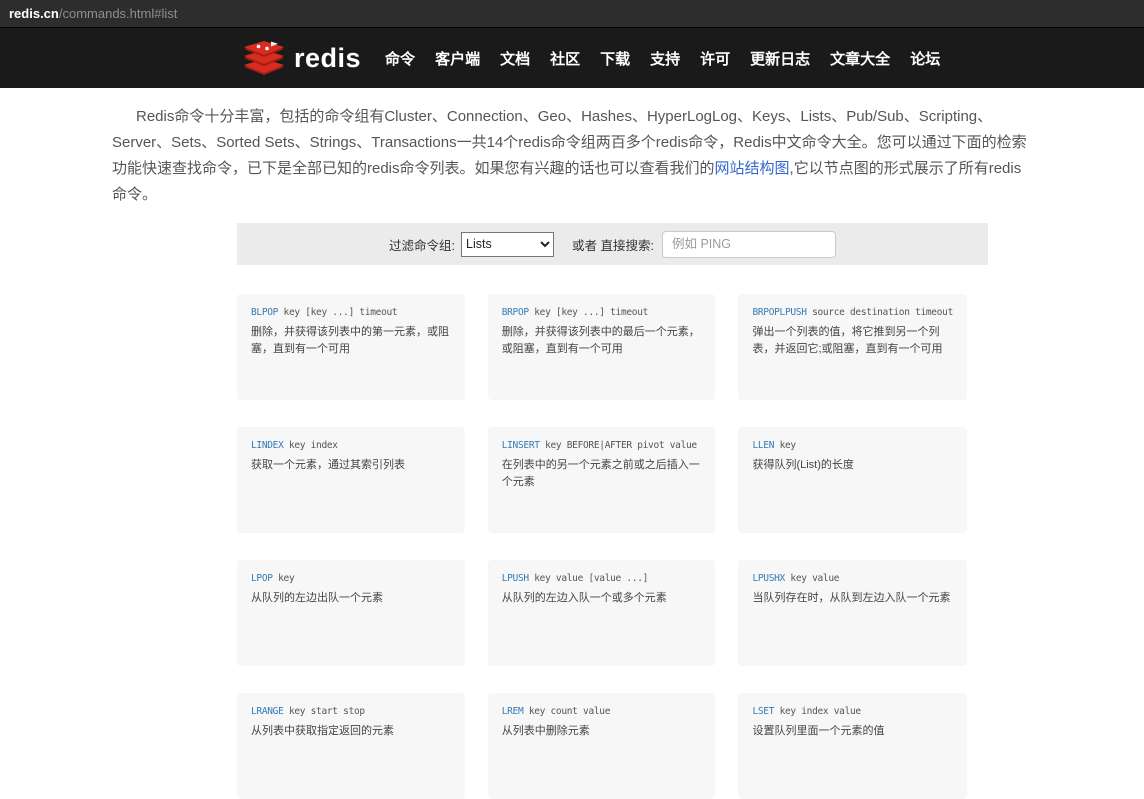 The image size is (1144, 799). What do you see at coordinates (264, 312) in the screenshot?
I see `command-link-blpop: BLPOP` at bounding box center [264, 312].